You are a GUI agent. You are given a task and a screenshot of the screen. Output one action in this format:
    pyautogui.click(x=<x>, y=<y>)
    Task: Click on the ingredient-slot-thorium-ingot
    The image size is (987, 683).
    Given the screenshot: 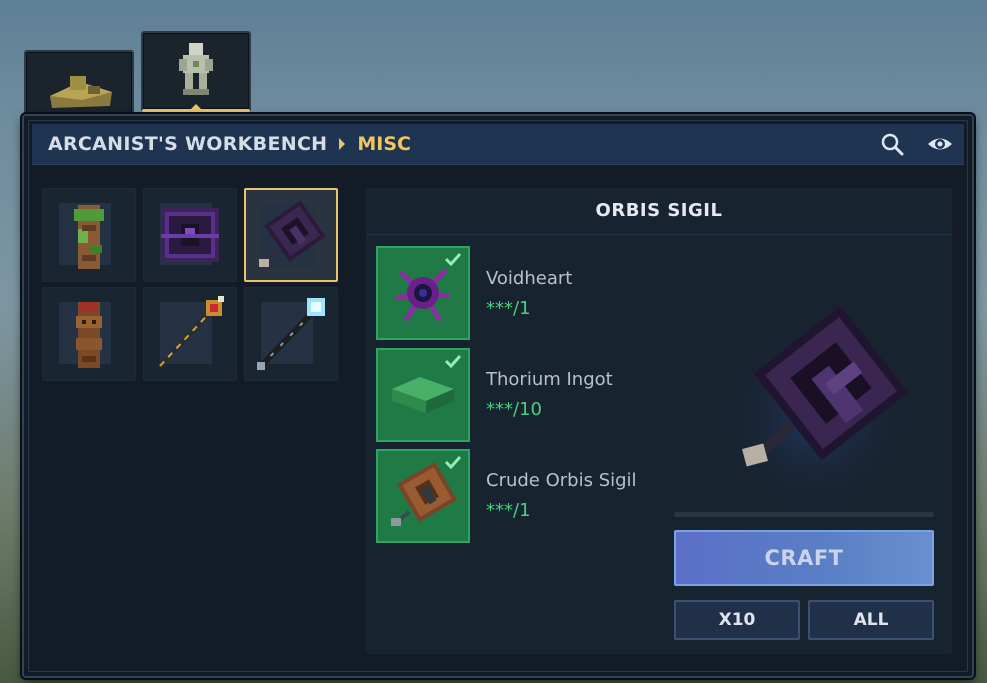 What is the action you would take?
    pyautogui.click(x=423, y=395)
    